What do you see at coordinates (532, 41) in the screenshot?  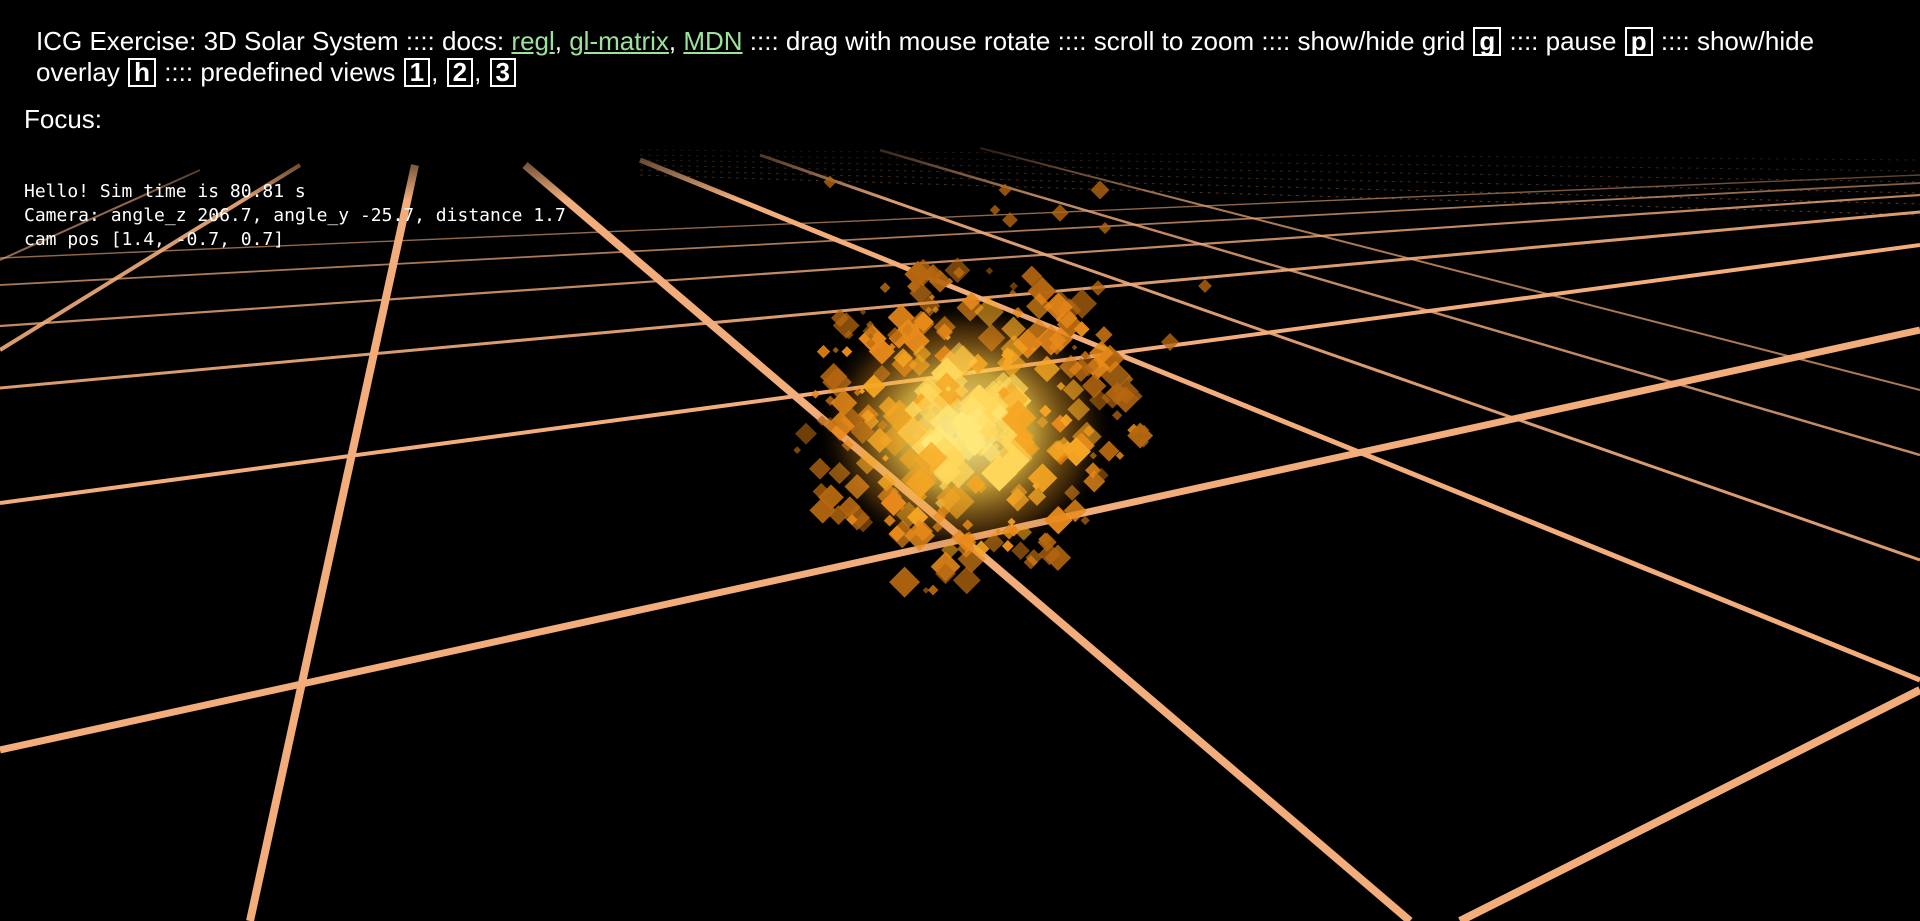 I see `link-regl: regl` at bounding box center [532, 41].